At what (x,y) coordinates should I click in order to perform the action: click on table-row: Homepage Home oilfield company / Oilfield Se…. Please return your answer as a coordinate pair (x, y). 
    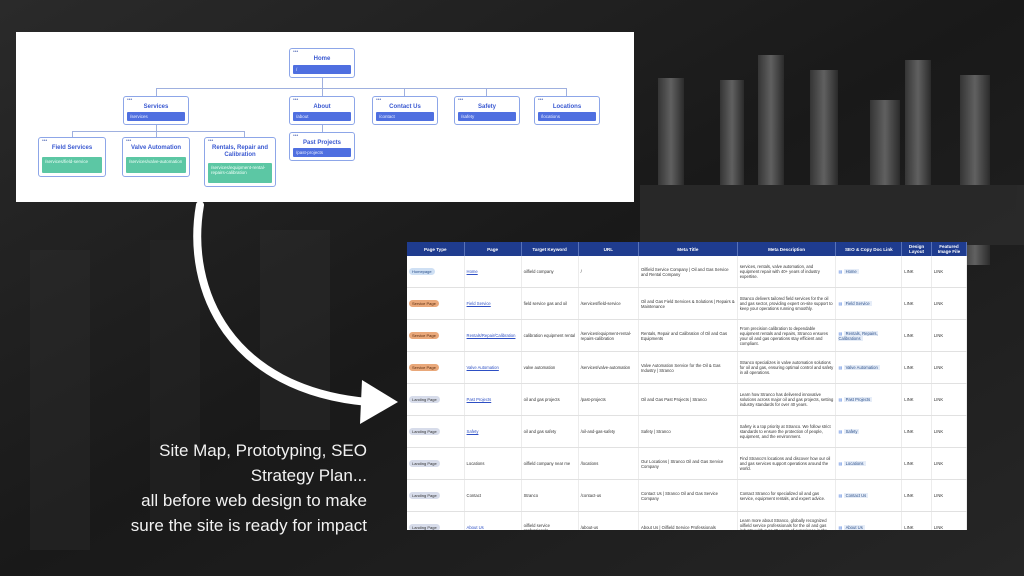
    Looking at the image, I should click on (687, 272).